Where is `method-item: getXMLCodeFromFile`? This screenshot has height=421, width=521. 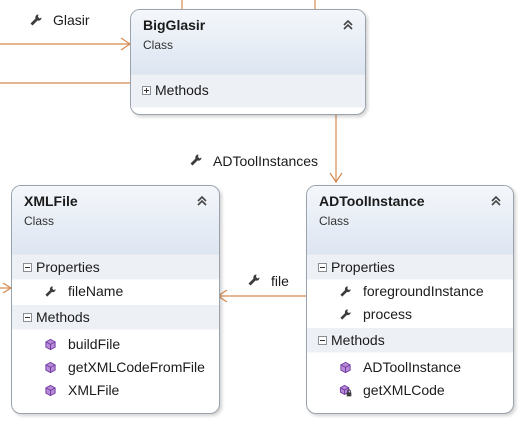 method-item: getXMLCodeFromFile is located at coordinates (115, 367).